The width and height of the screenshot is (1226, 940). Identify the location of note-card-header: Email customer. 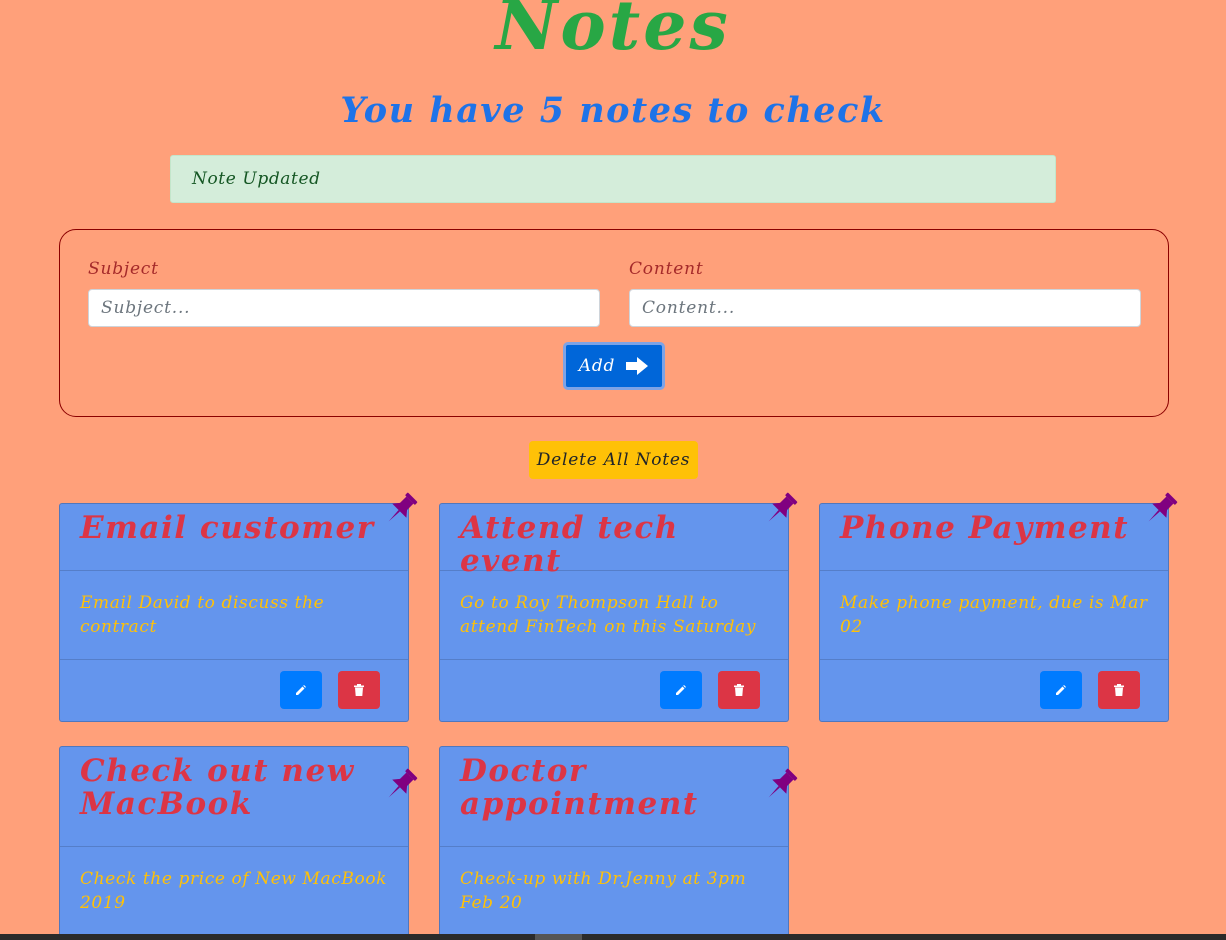
(234, 537).